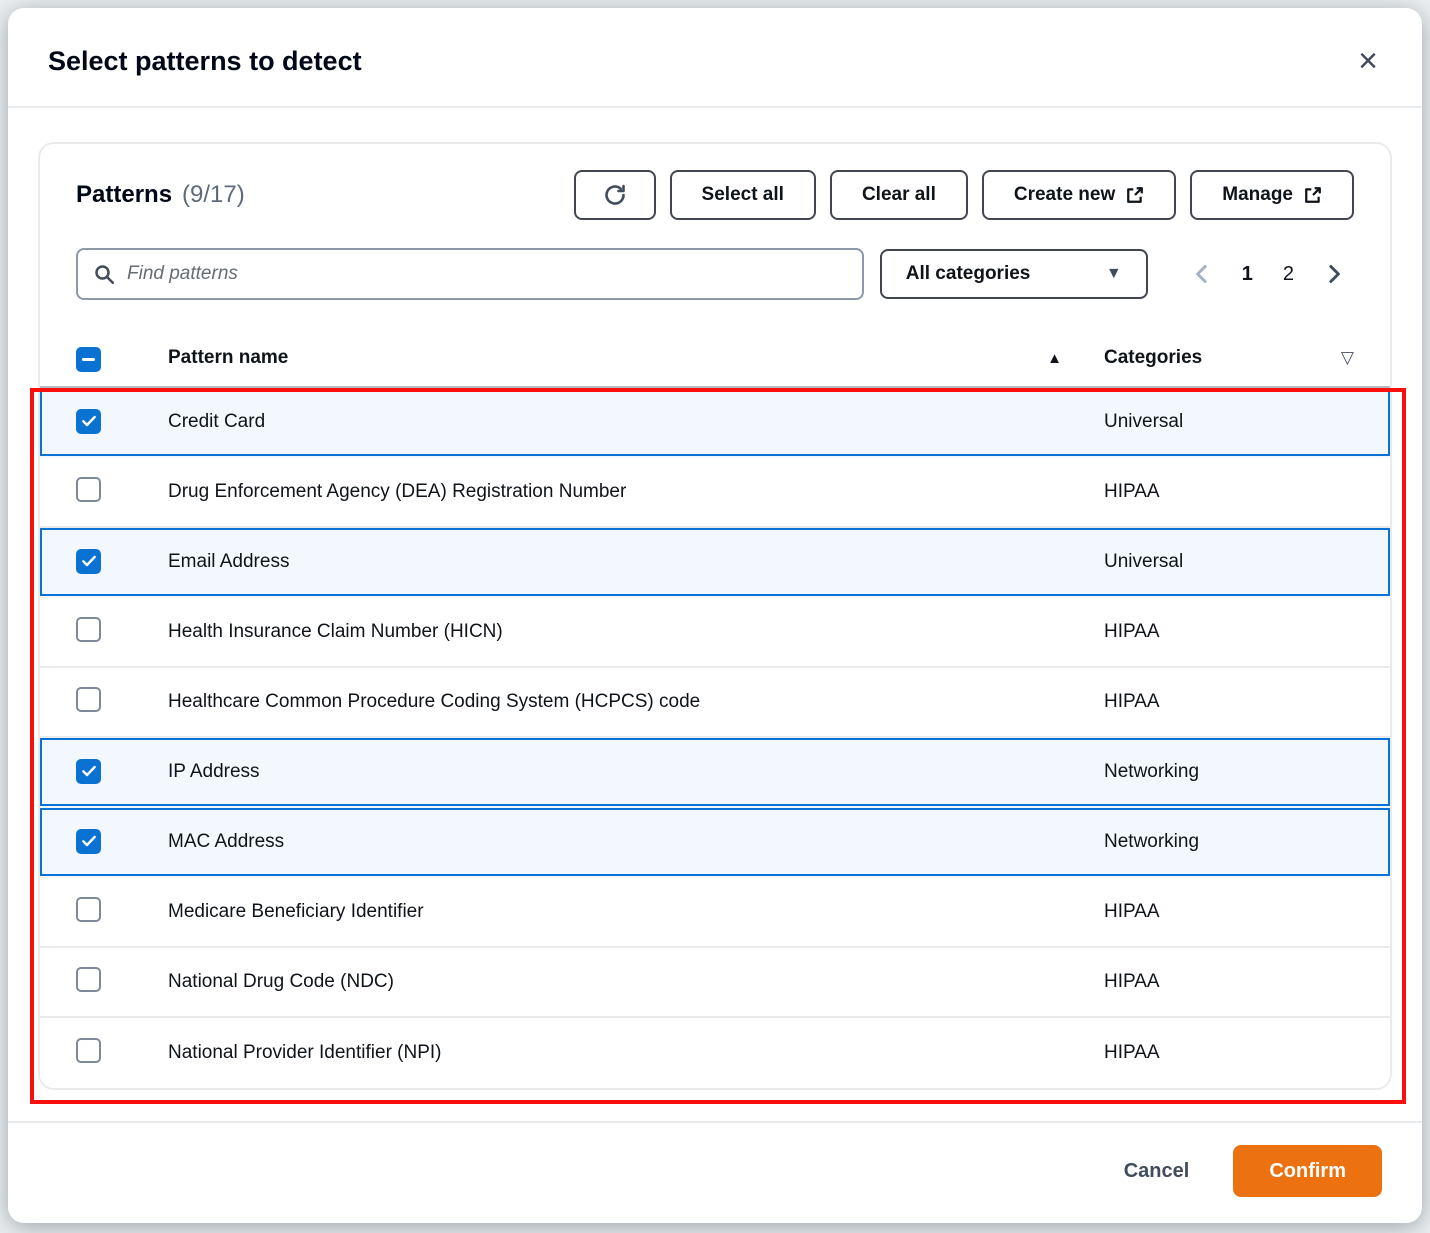 This screenshot has height=1233, width=1430. I want to click on categories-column-header: Categories ▽, so click(1229, 358).